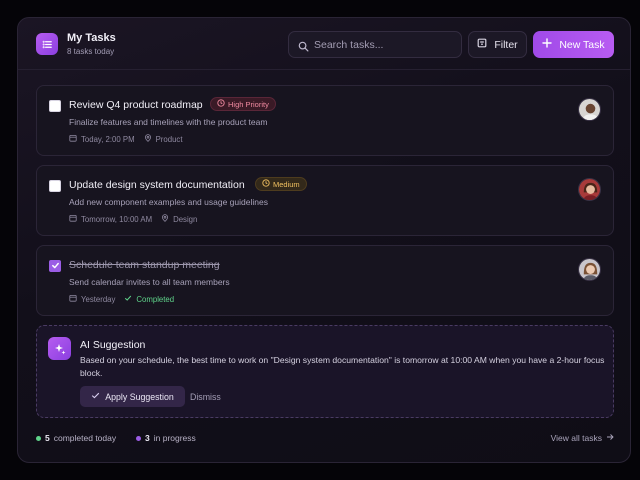  Describe the element at coordinates (47, 44) in the screenshot. I see `list-icon` at that location.